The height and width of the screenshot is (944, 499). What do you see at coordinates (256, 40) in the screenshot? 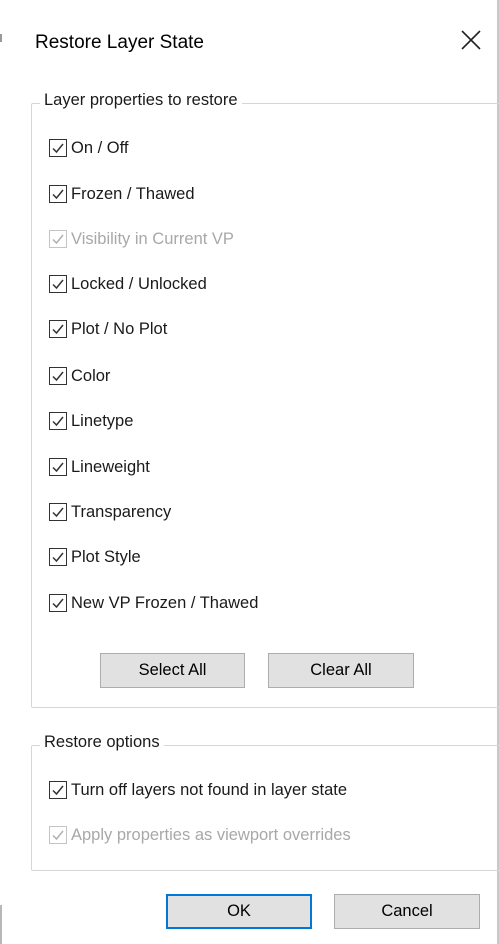
I see `dialog-titlebar: Restore Layer State` at bounding box center [256, 40].